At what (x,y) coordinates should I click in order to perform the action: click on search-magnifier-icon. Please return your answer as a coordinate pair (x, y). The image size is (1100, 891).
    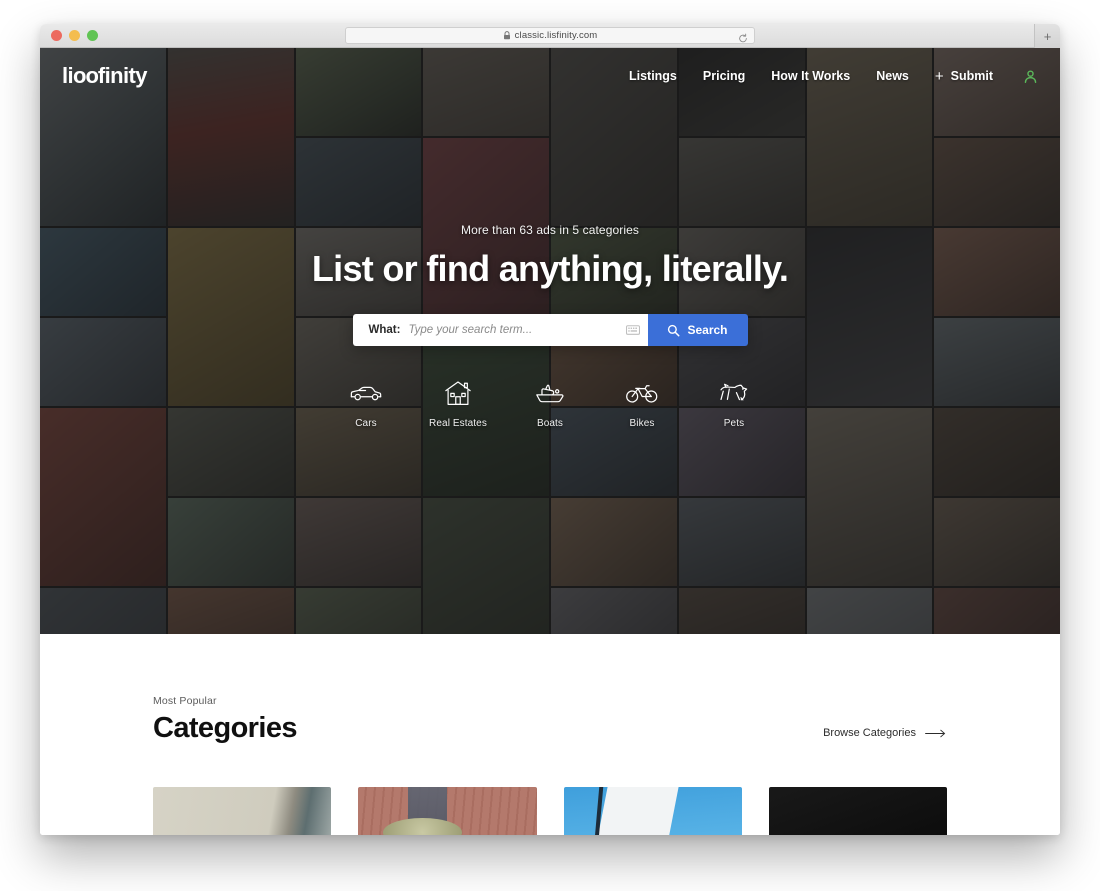
    Looking at the image, I should click on (673, 330).